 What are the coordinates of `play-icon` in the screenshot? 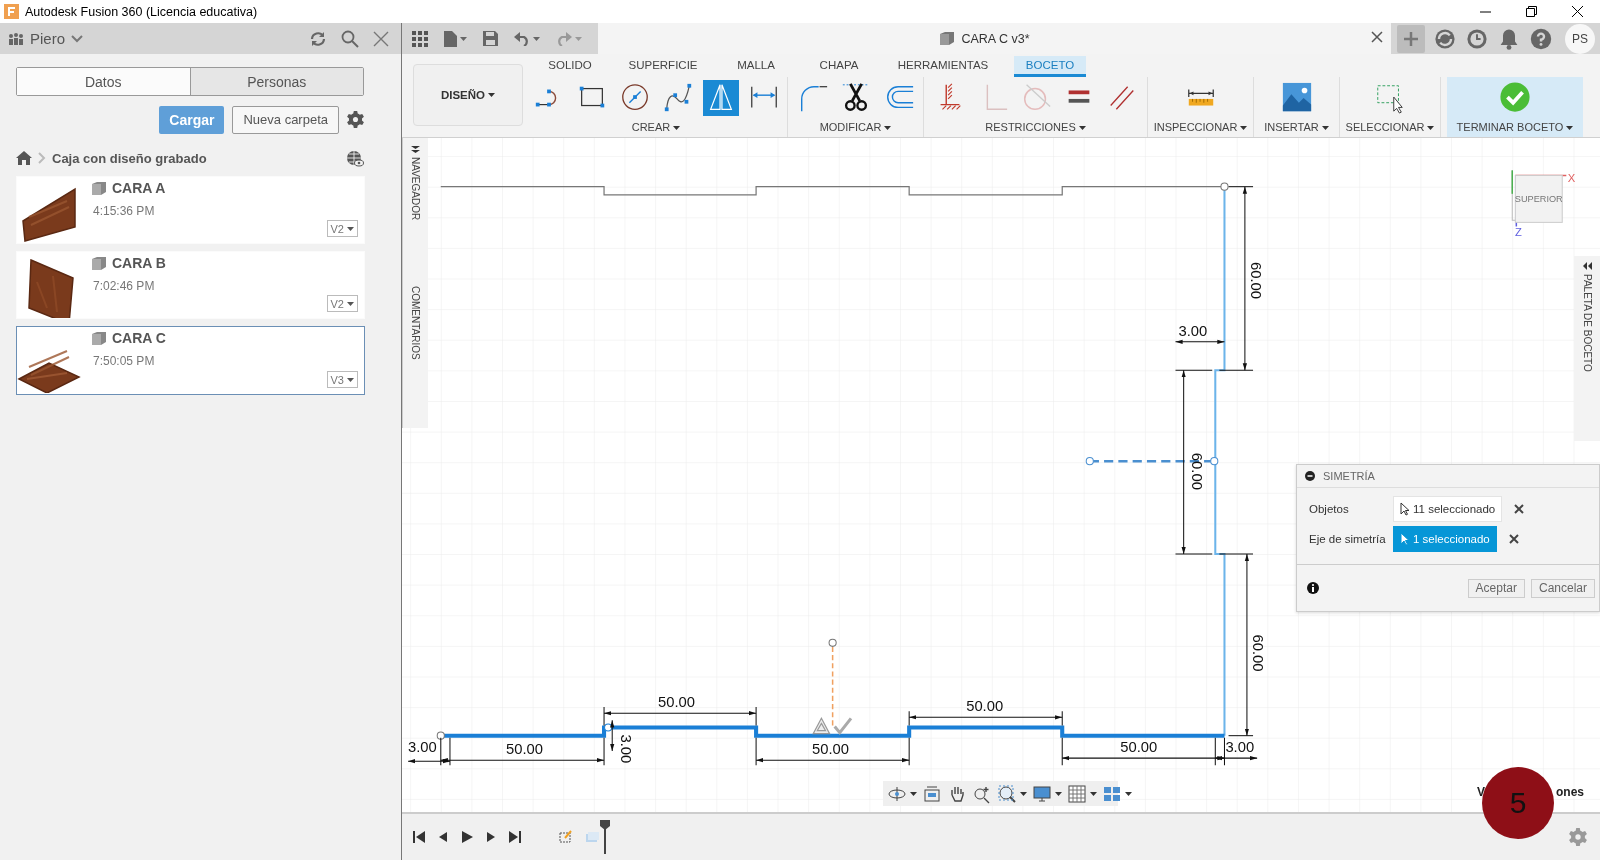 It's located at (467, 837).